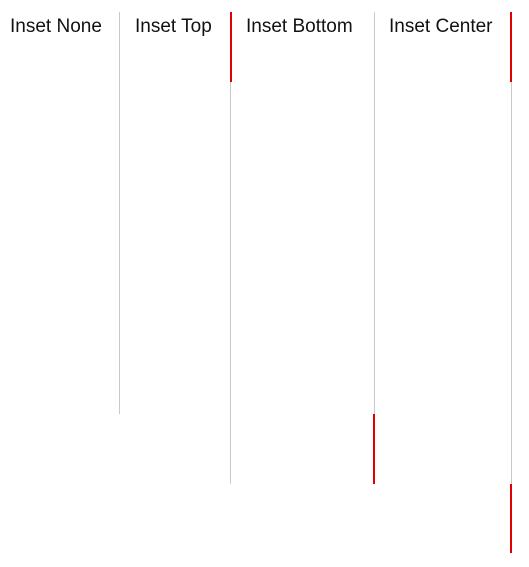  I want to click on inset-marker-center-bottom, so click(511, 518).